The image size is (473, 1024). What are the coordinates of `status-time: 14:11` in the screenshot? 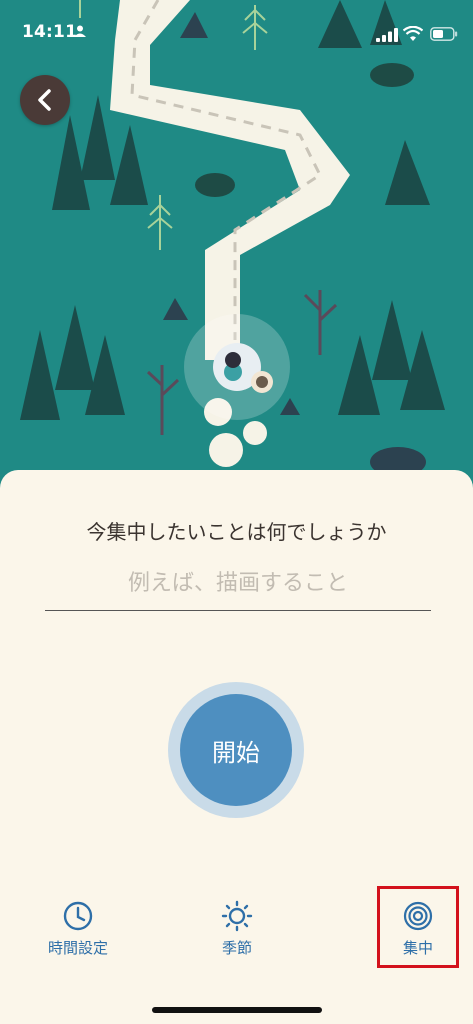 It's located at (50, 32).